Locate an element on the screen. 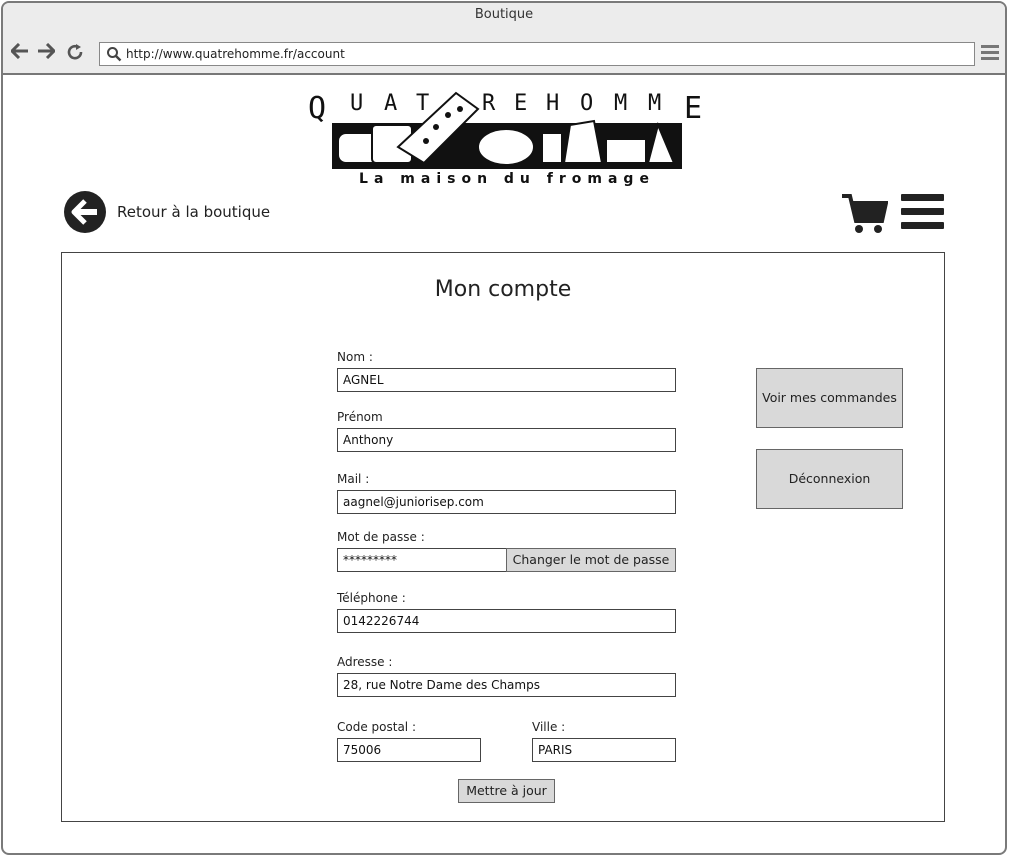 Image resolution: width=1009 pixels, height=857 pixels. back-to-shop-link: Retour à la boutique is located at coordinates (167, 212).